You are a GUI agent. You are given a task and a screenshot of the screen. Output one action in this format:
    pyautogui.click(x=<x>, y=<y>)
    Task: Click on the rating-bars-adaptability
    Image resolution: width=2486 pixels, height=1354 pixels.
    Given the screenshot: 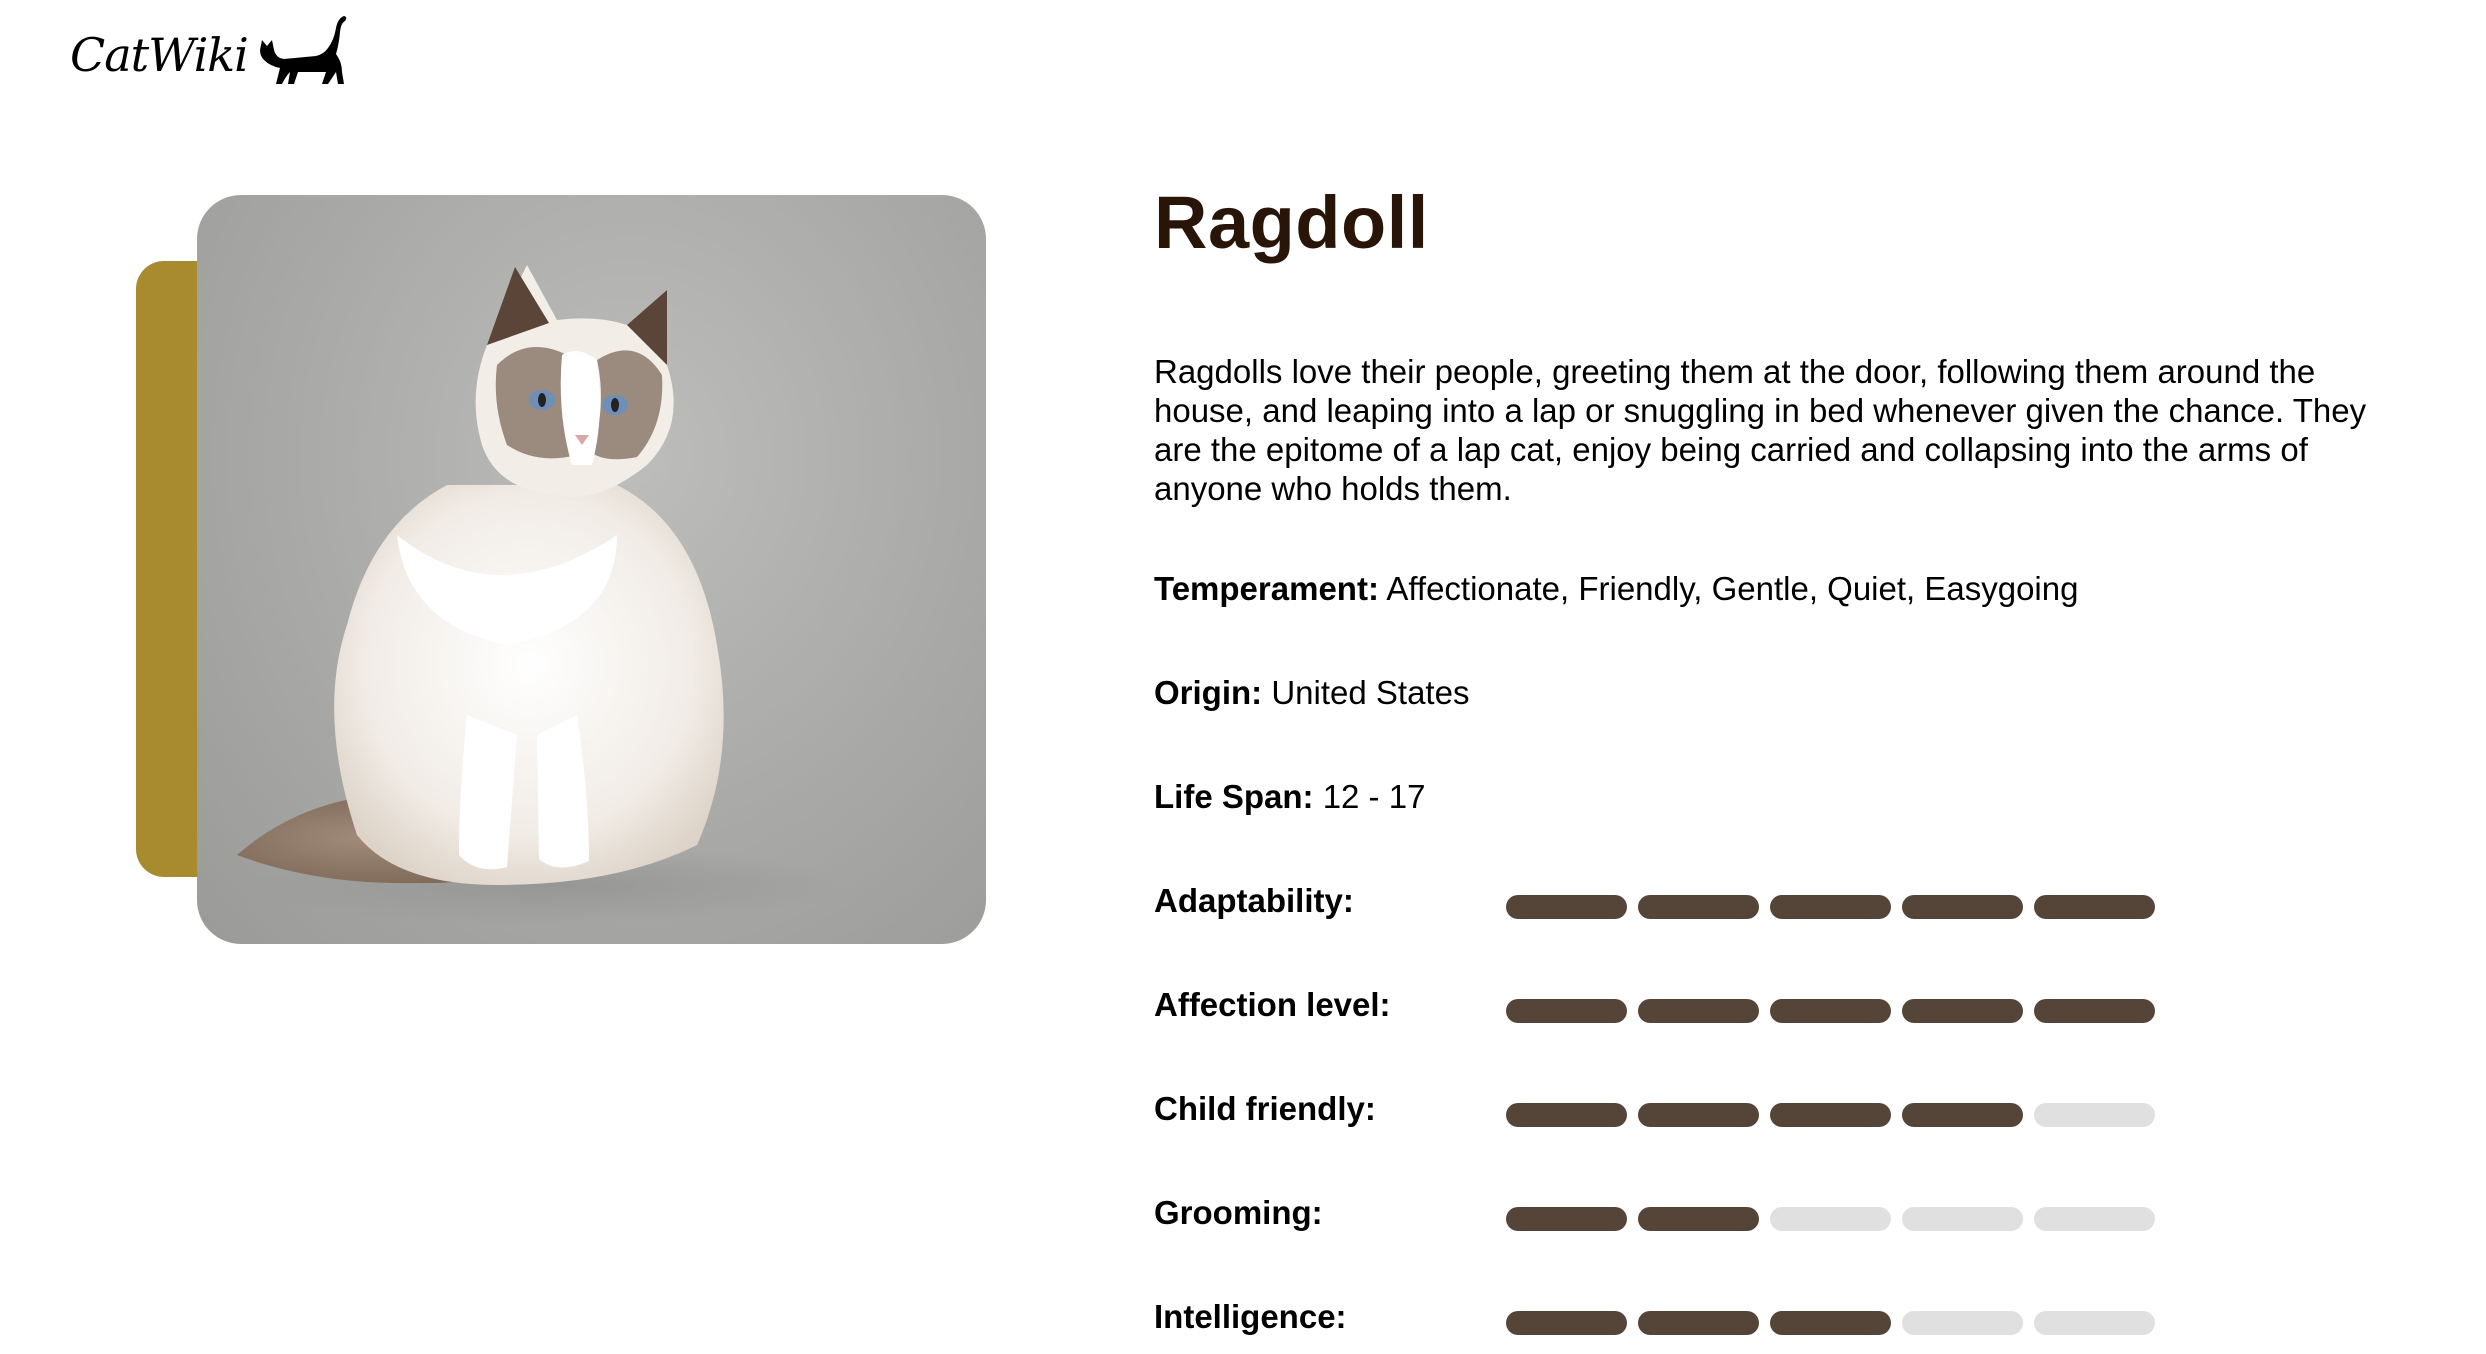 What is the action you would take?
    pyautogui.click(x=1830, y=907)
    